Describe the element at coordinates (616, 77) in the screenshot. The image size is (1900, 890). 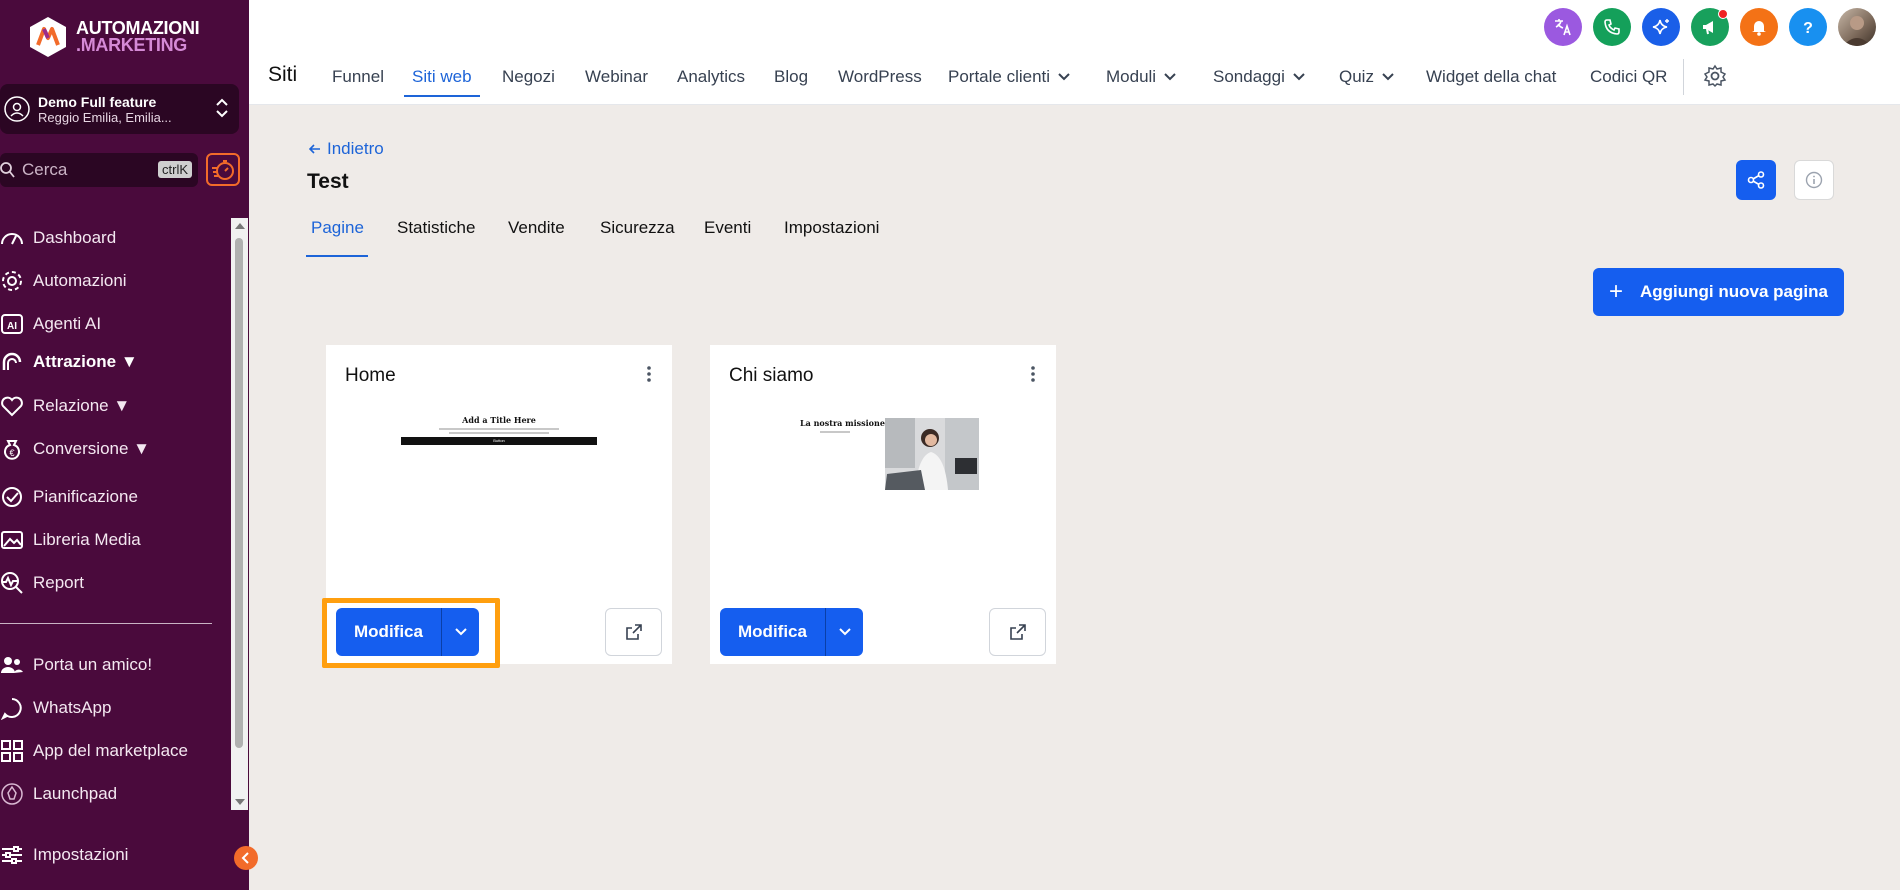
I see `tab-webinar: Webinar` at that location.